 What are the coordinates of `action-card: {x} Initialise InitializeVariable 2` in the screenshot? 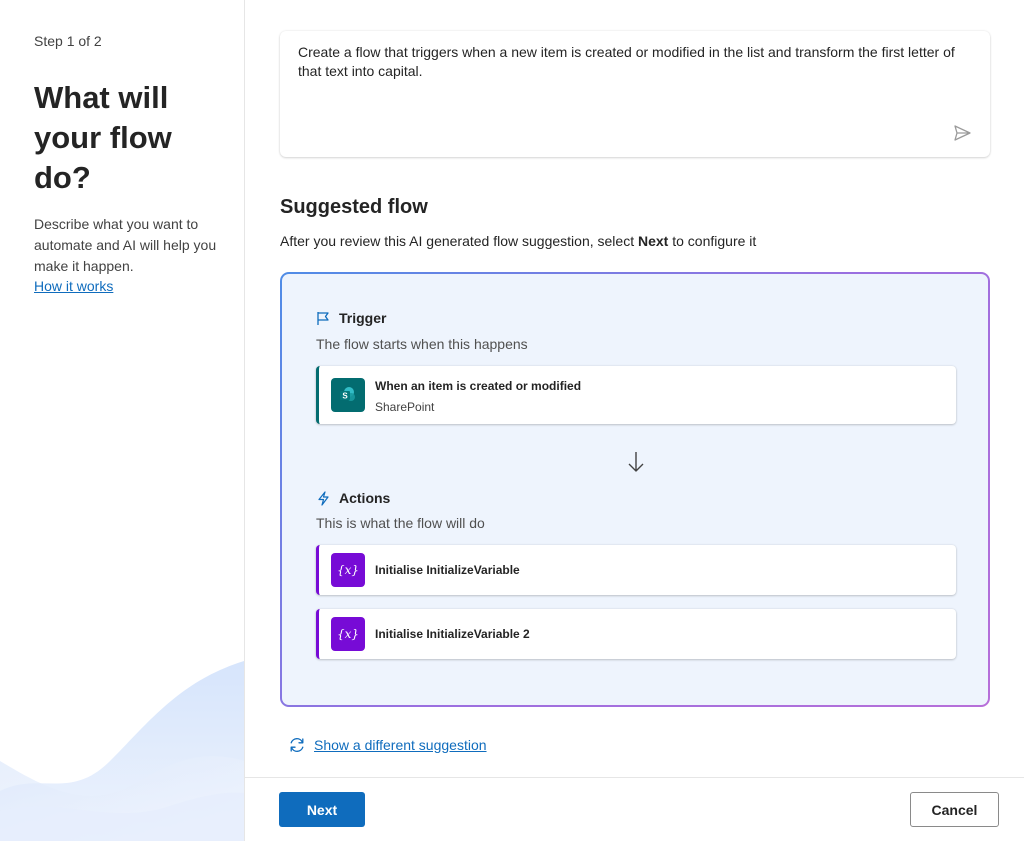 It's located at (636, 634).